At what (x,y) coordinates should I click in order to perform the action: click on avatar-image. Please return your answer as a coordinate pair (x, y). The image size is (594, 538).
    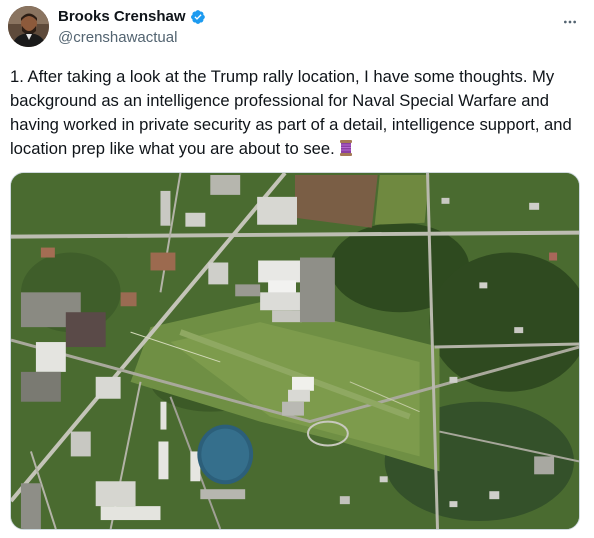
    Looking at the image, I should click on (28, 26).